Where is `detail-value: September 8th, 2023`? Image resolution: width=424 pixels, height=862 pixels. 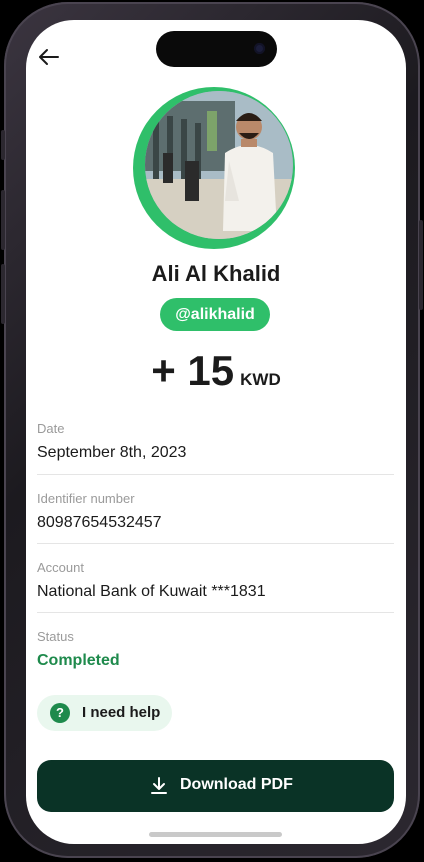 detail-value: September 8th, 2023 is located at coordinates (112, 452).